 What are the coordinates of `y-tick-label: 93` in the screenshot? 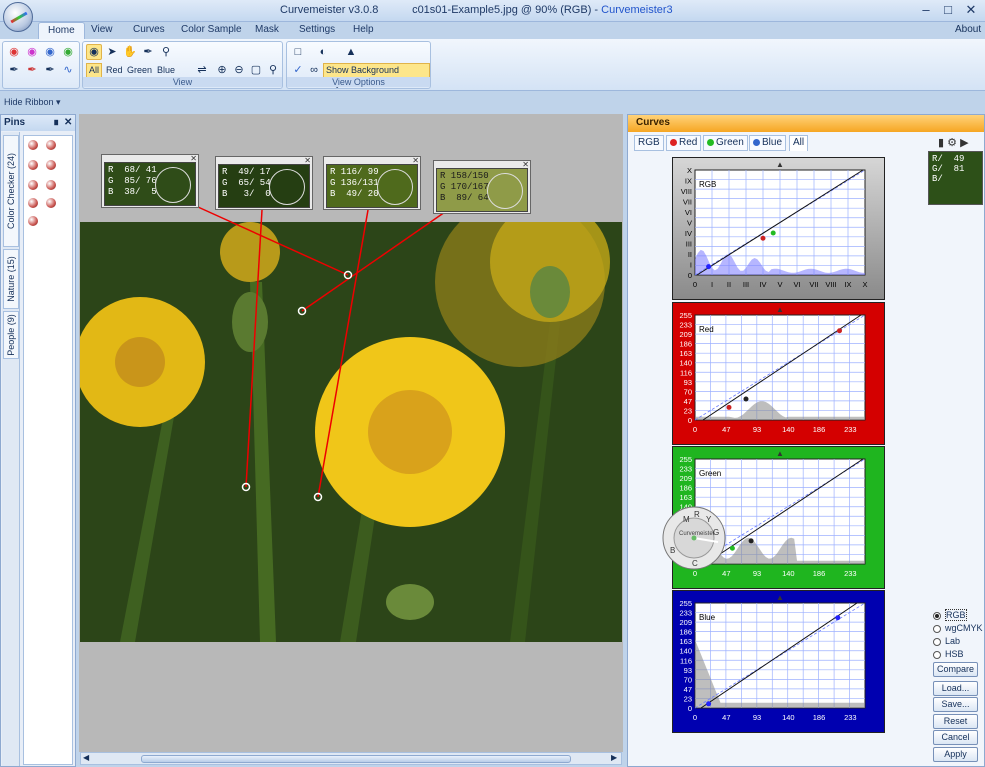 It's located at (688, 670).